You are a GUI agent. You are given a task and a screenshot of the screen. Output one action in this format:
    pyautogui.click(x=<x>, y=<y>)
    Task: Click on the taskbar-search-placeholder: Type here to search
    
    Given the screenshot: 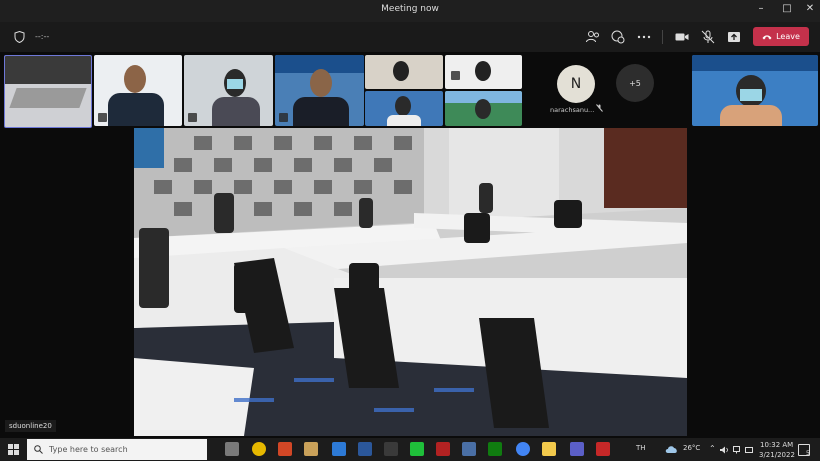 What is the action you would take?
    pyautogui.click(x=88, y=449)
    